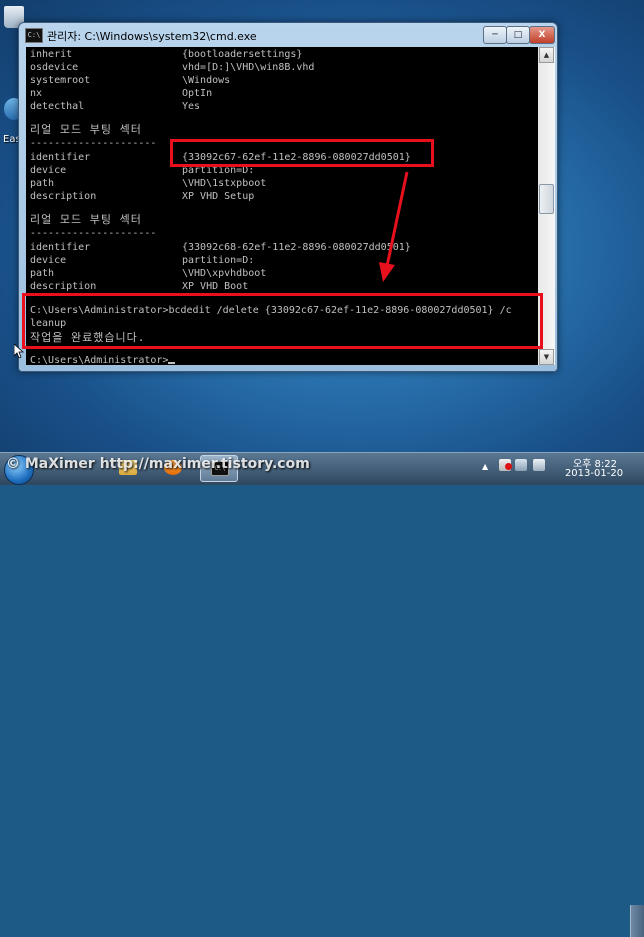  Describe the element at coordinates (546, 357) in the screenshot. I see `scroll-down-button: ▼` at that location.